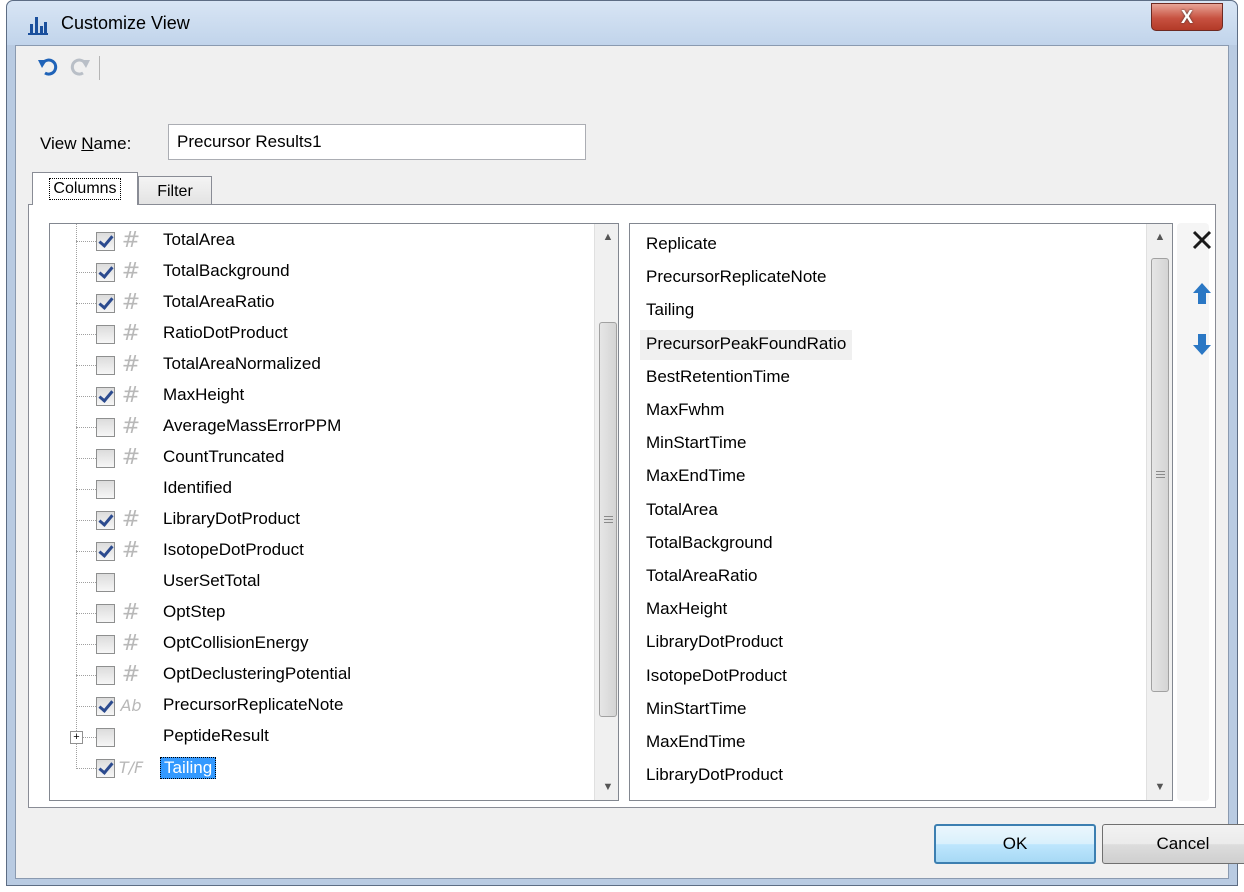  Describe the element at coordinates (736, 278) in the screenshot. I see `list-item: PrecursorReplicateNote` at that location.